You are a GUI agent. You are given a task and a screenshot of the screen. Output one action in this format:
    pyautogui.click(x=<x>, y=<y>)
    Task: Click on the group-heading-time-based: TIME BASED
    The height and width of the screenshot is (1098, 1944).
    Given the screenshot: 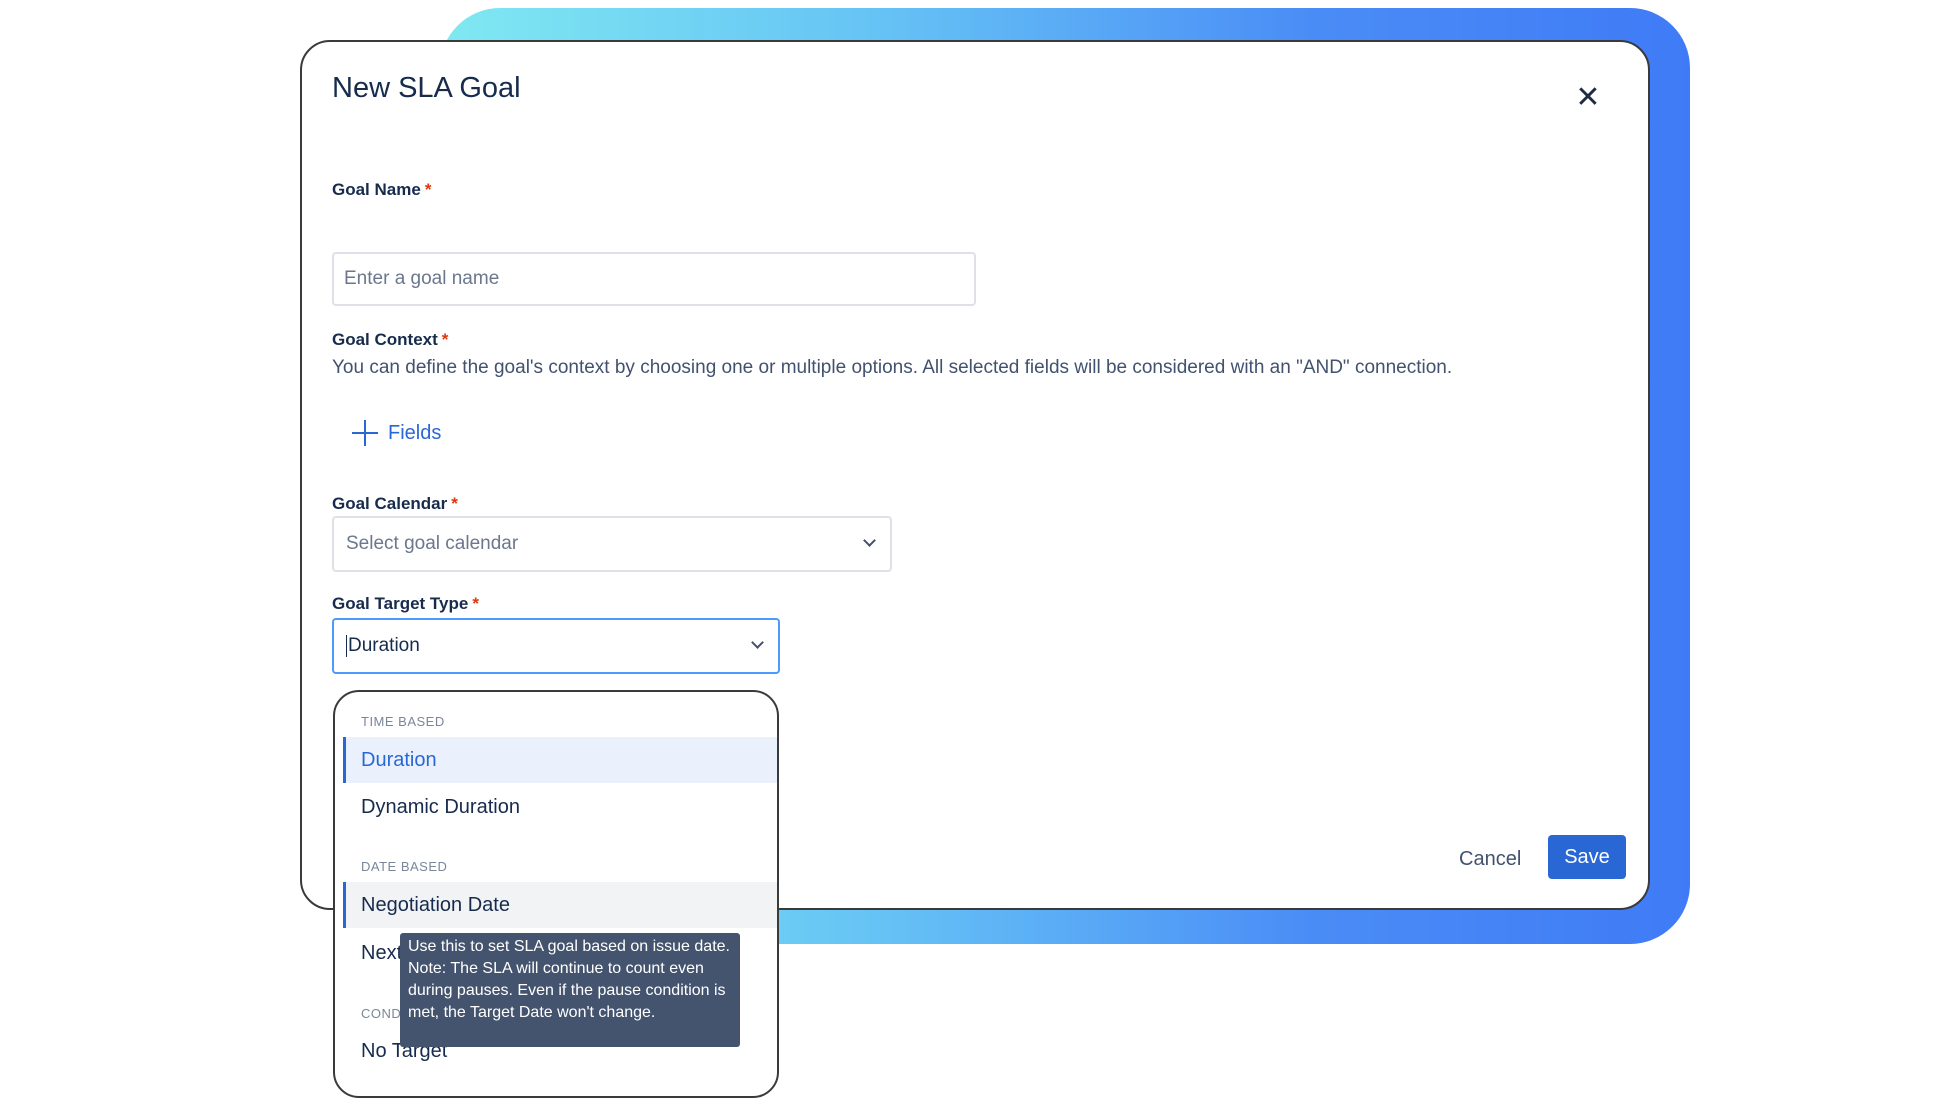 What is the action you would take?
    pyautogui.click(x=403, y=721)
    